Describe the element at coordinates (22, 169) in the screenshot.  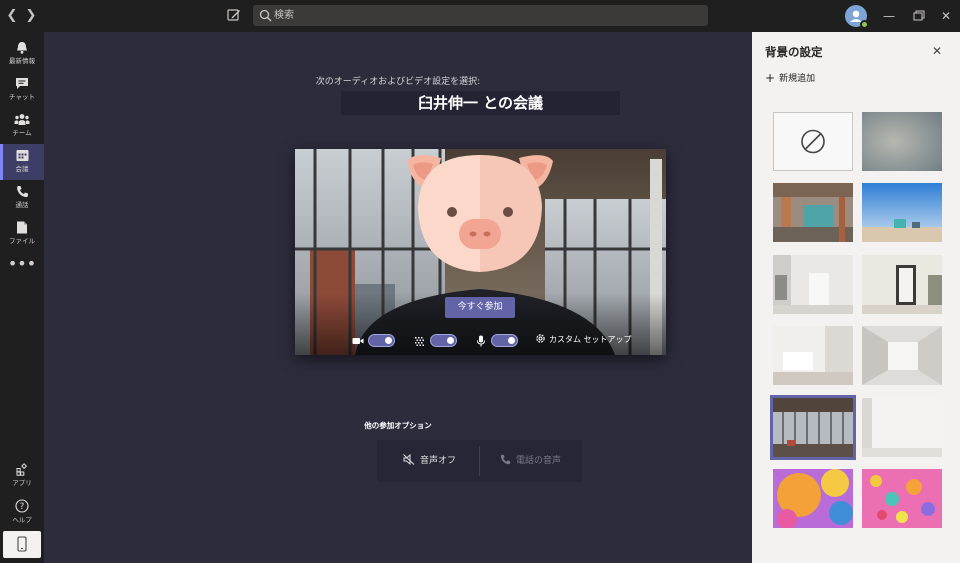
I see `rail-label-meetings: 会議` at that location.